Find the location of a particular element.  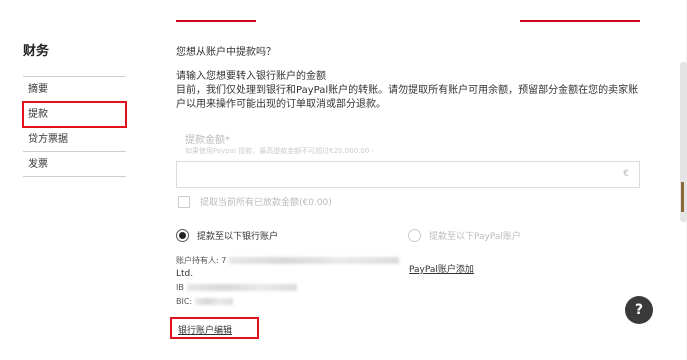

withdraw-all-checkbox is located at coordinates (184, 201).